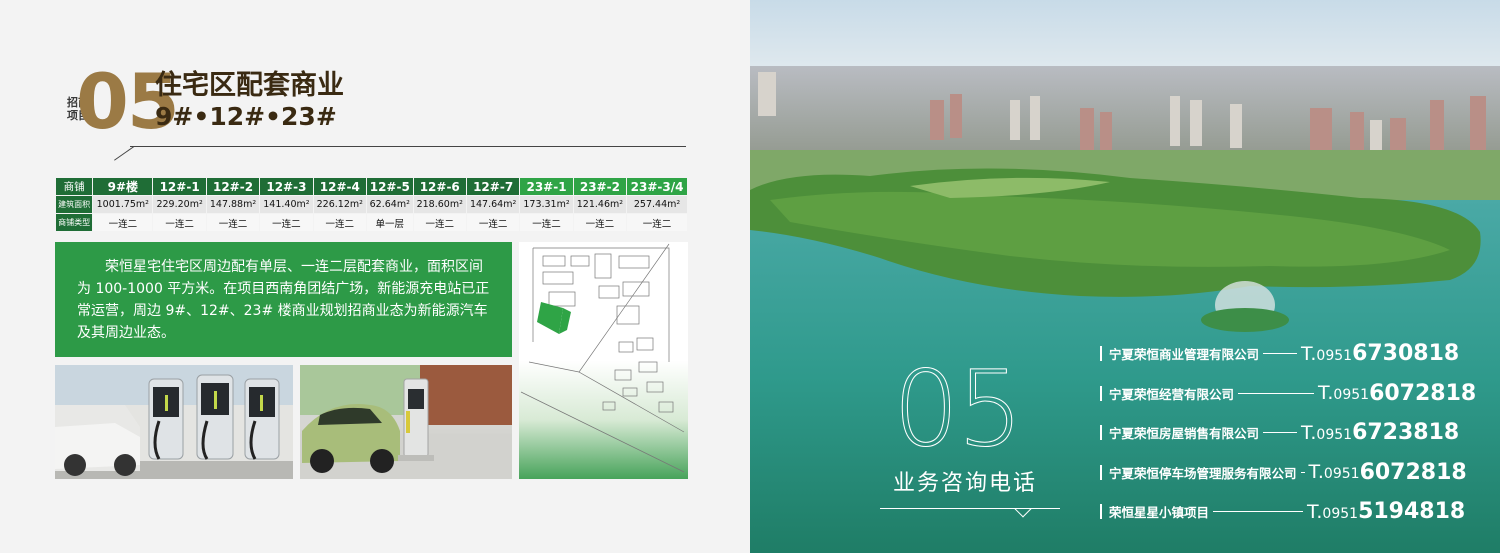 Image resolution: width=1500 pixels, height=553 pixels. I want to click on contact-item: 宁夏荣恒房屋销售有限公司 T. 0951 6723818, so click(1290, 433).